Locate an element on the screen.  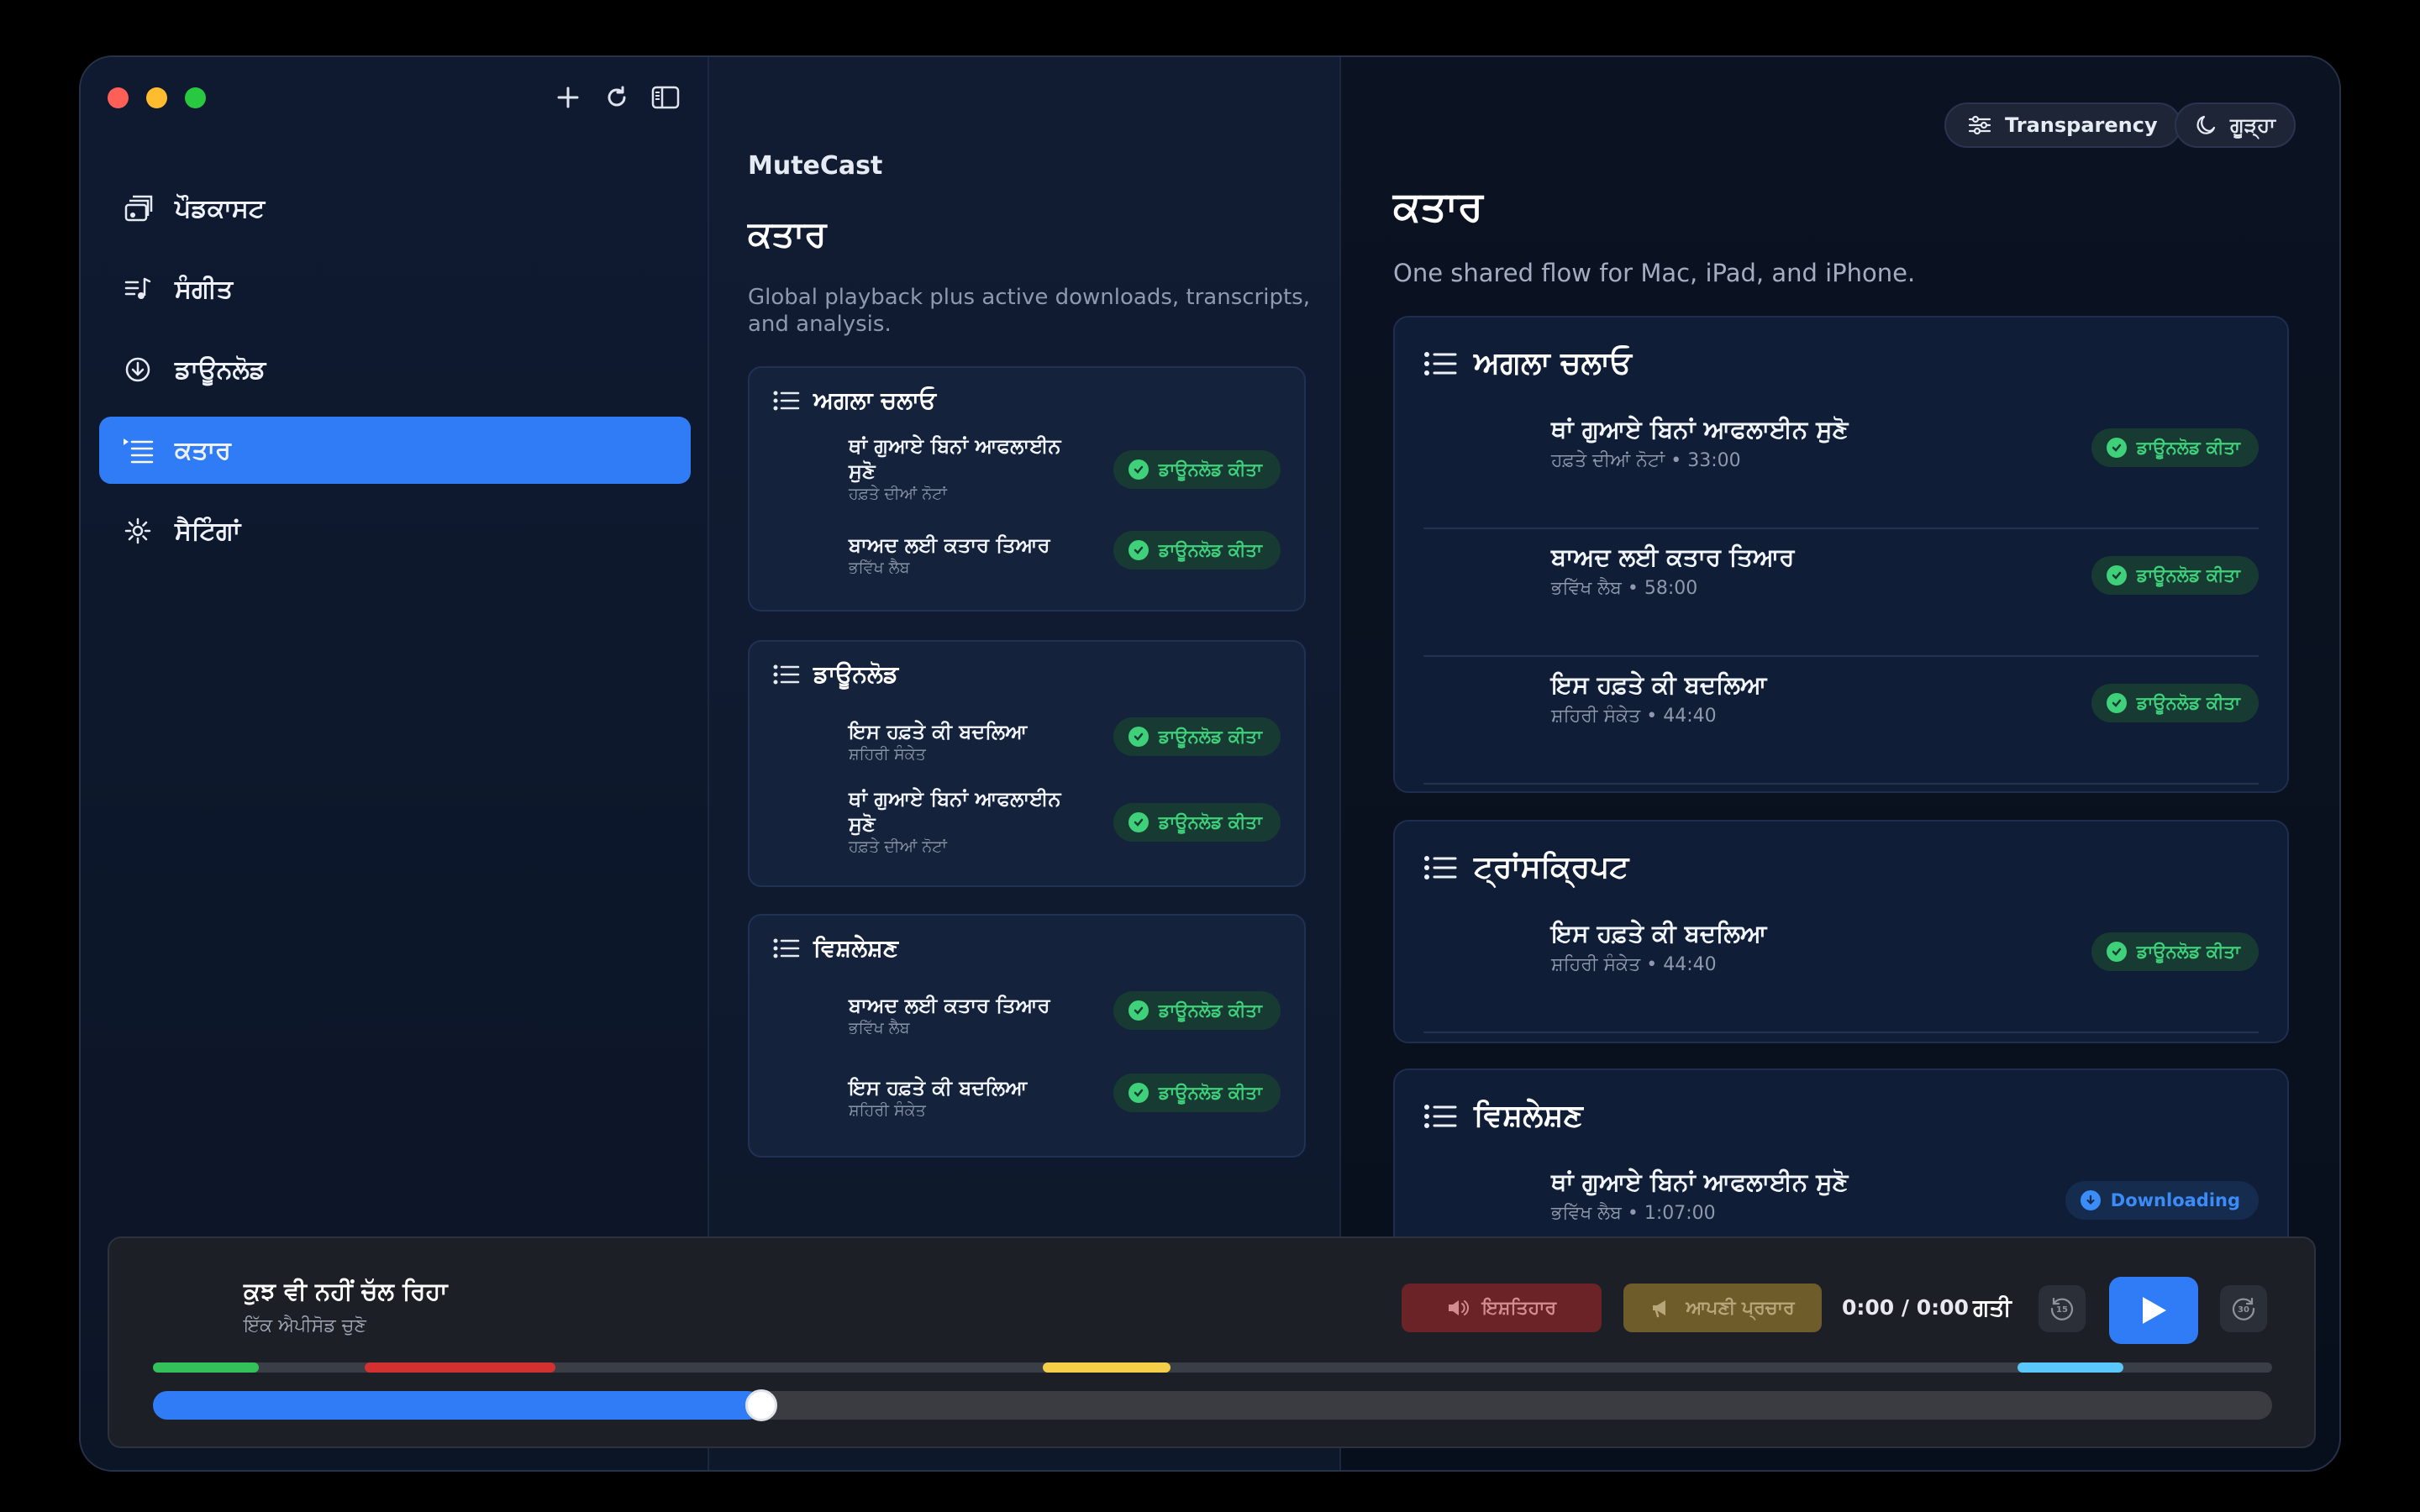
sidebar-toggle-icon is located at coordinates (665, 97).